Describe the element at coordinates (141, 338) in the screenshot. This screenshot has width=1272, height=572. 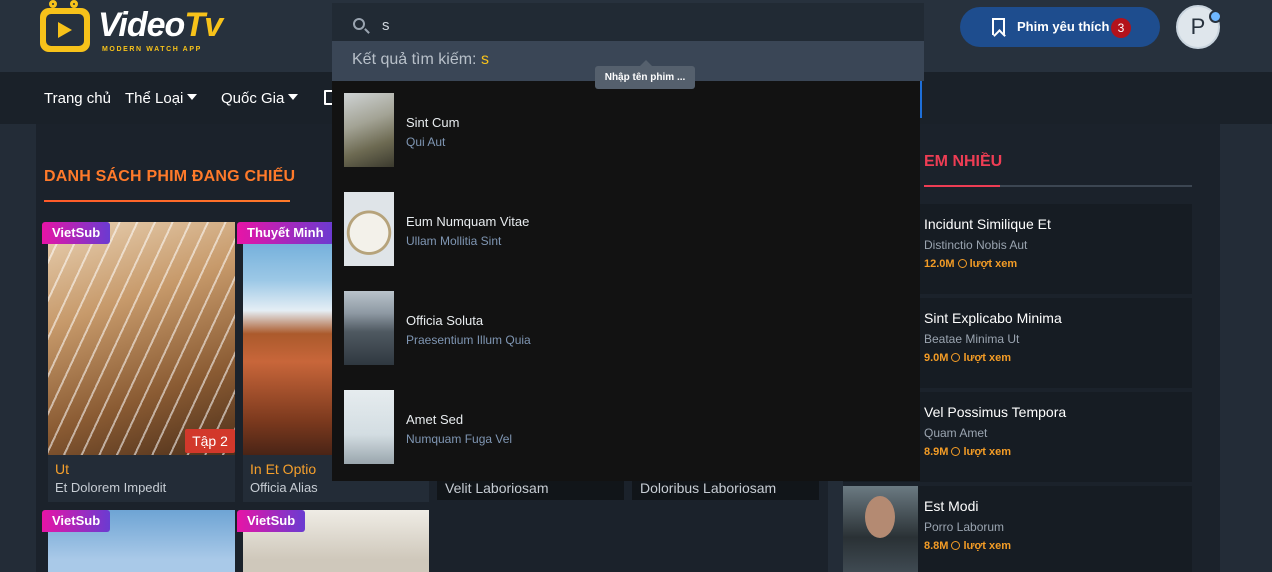
I see `movie-poster` at that location.